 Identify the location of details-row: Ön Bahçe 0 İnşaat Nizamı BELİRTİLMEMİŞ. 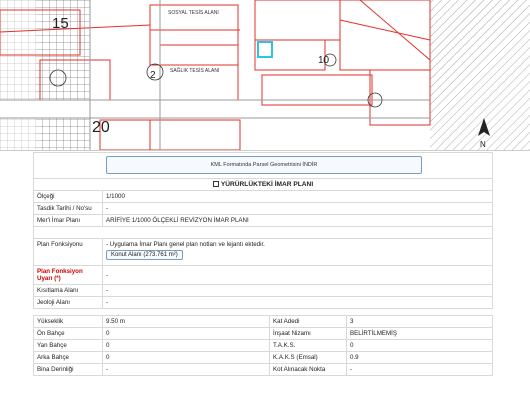
(263, 333).